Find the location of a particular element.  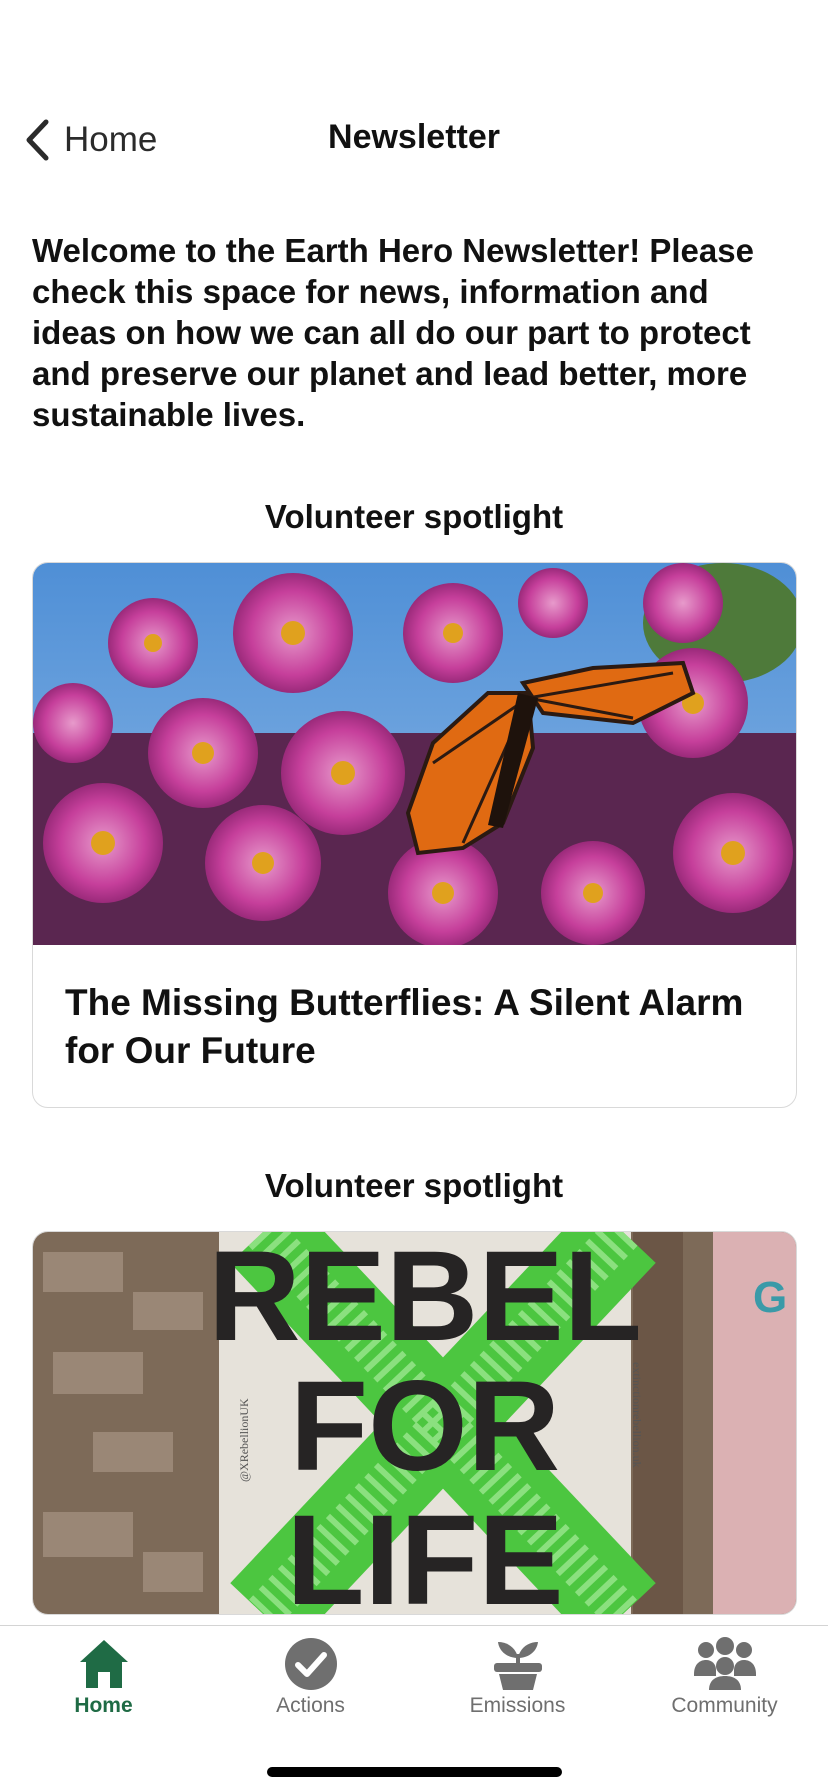

plant-pot-icon is located at coordinates (517, 1666).